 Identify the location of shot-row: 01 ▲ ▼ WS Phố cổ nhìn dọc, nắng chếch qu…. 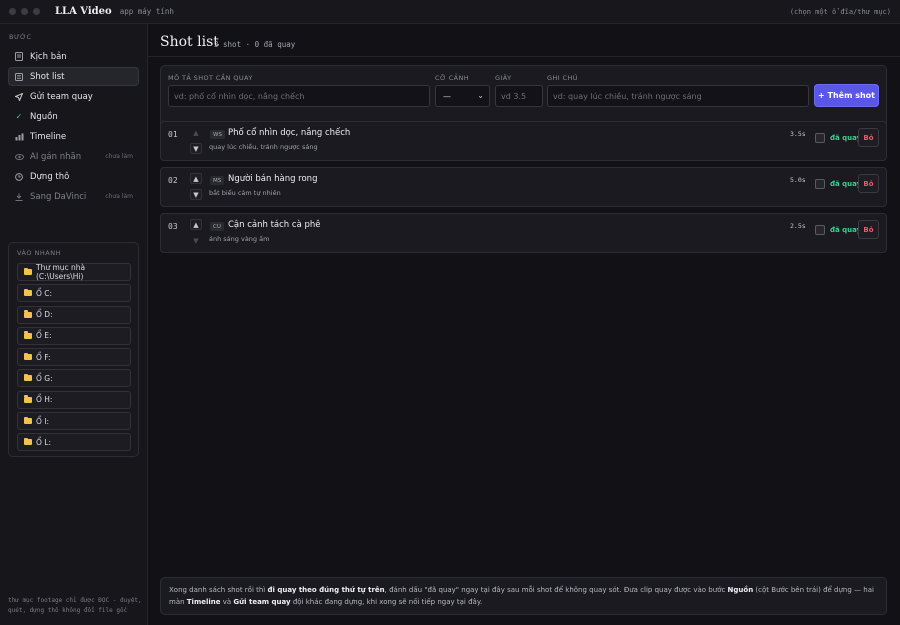
(523, 141).